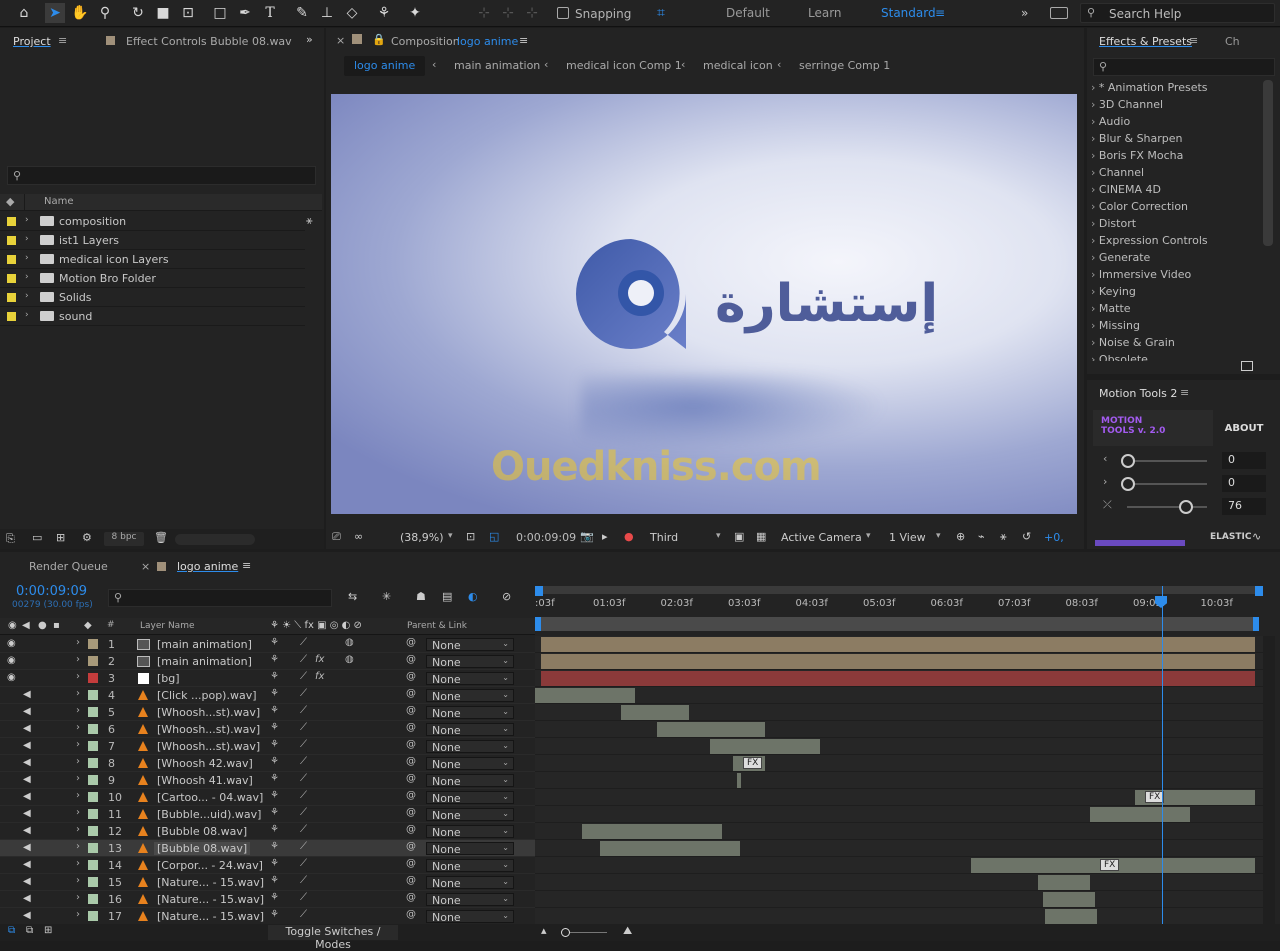 Image resolution: width=1280 pixels, height=951 pixels. What do you see at coordinates (1024, 13) in the screenshot?
I see `workspace-overflow-icon: »` at bounding box center [1024, 13].